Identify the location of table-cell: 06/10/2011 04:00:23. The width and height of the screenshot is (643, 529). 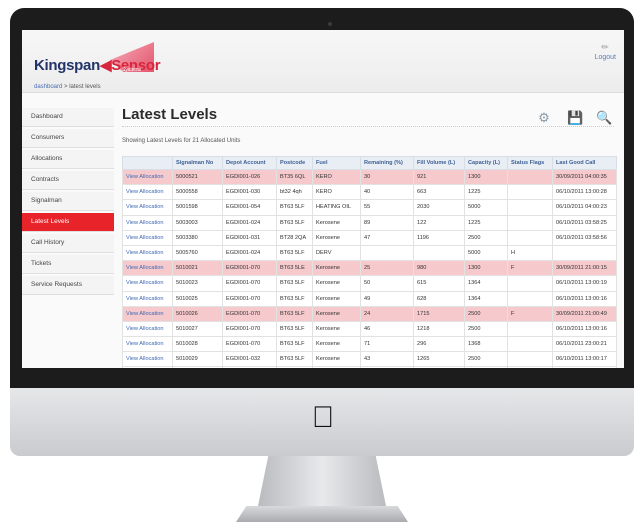
(584, 207).